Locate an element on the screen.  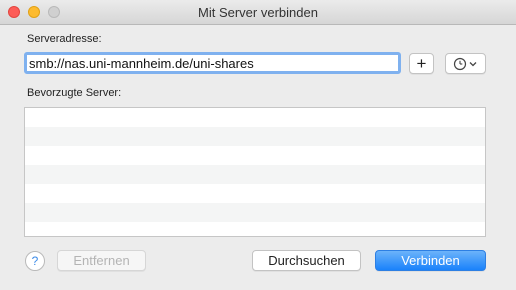
add-favorite-button: + is located at coordinates (421, 63).